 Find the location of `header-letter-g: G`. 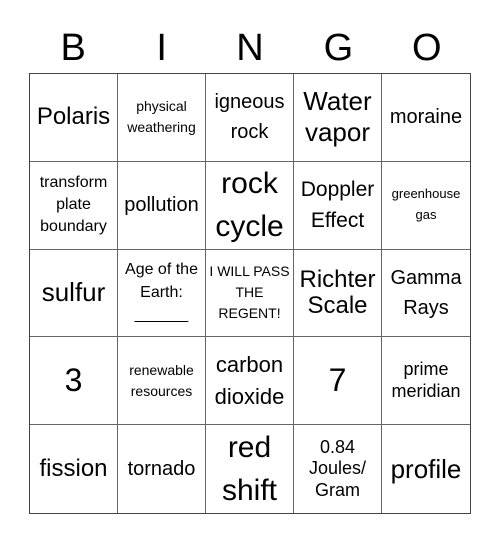

header-letter-g: G is located at coordinates (338, 48).